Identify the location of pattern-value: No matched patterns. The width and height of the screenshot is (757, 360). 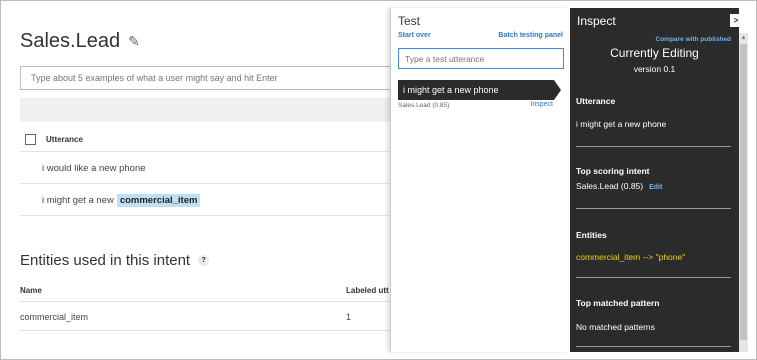
(615, 327).